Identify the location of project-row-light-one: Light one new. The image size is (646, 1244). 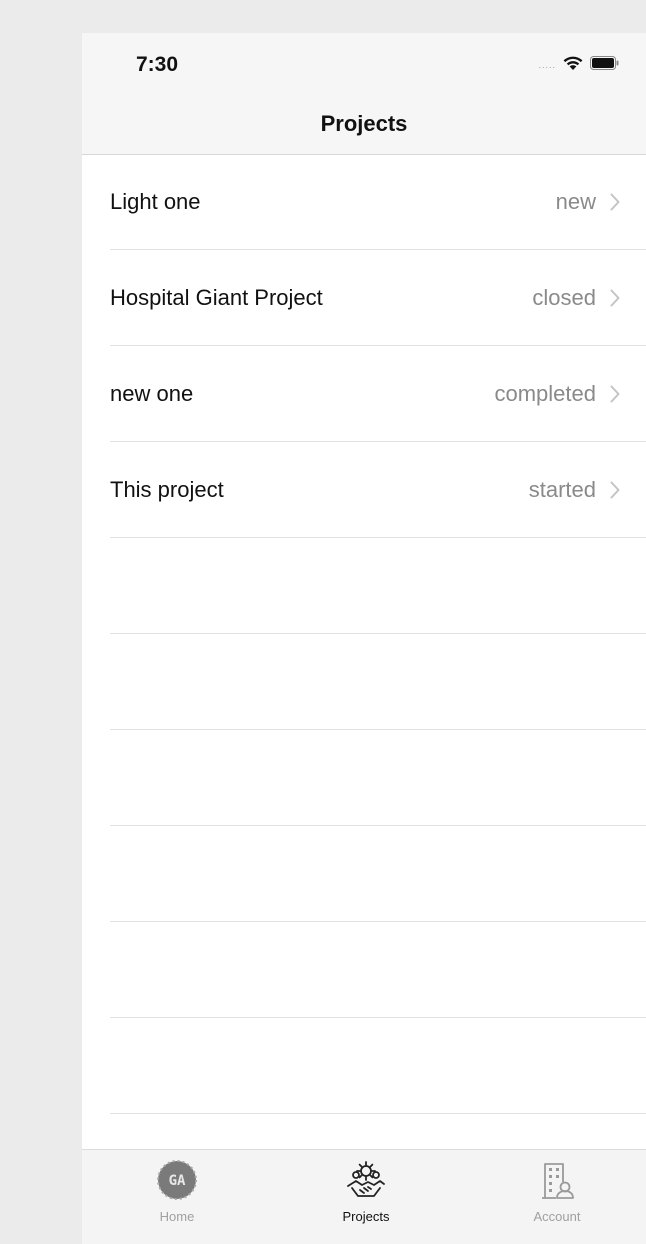
(364, 202).